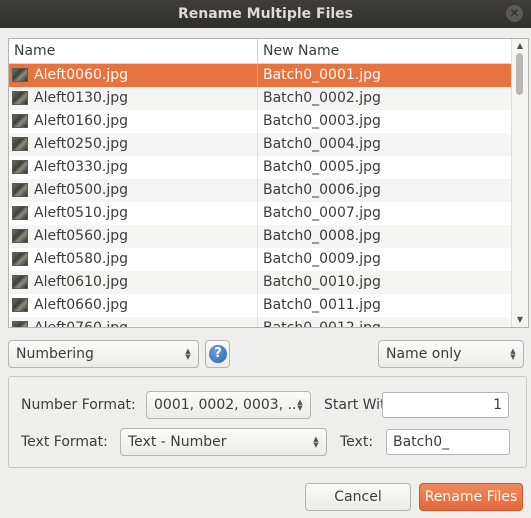 Image resolution: width=531 pixels, height=518 pixels. Describe the element at coordinates (260, 75) in the screenshot. I see `table-row: Aleft0060.jpg Batch0_0001.jpg` at that location.